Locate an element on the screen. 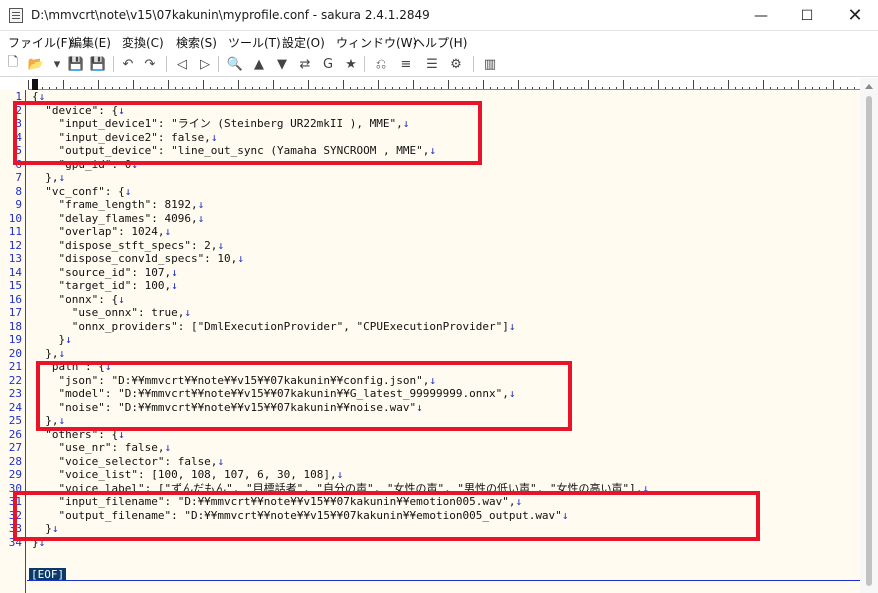  menu-item-2: 編集(E) is located at coordinates (90, 42).